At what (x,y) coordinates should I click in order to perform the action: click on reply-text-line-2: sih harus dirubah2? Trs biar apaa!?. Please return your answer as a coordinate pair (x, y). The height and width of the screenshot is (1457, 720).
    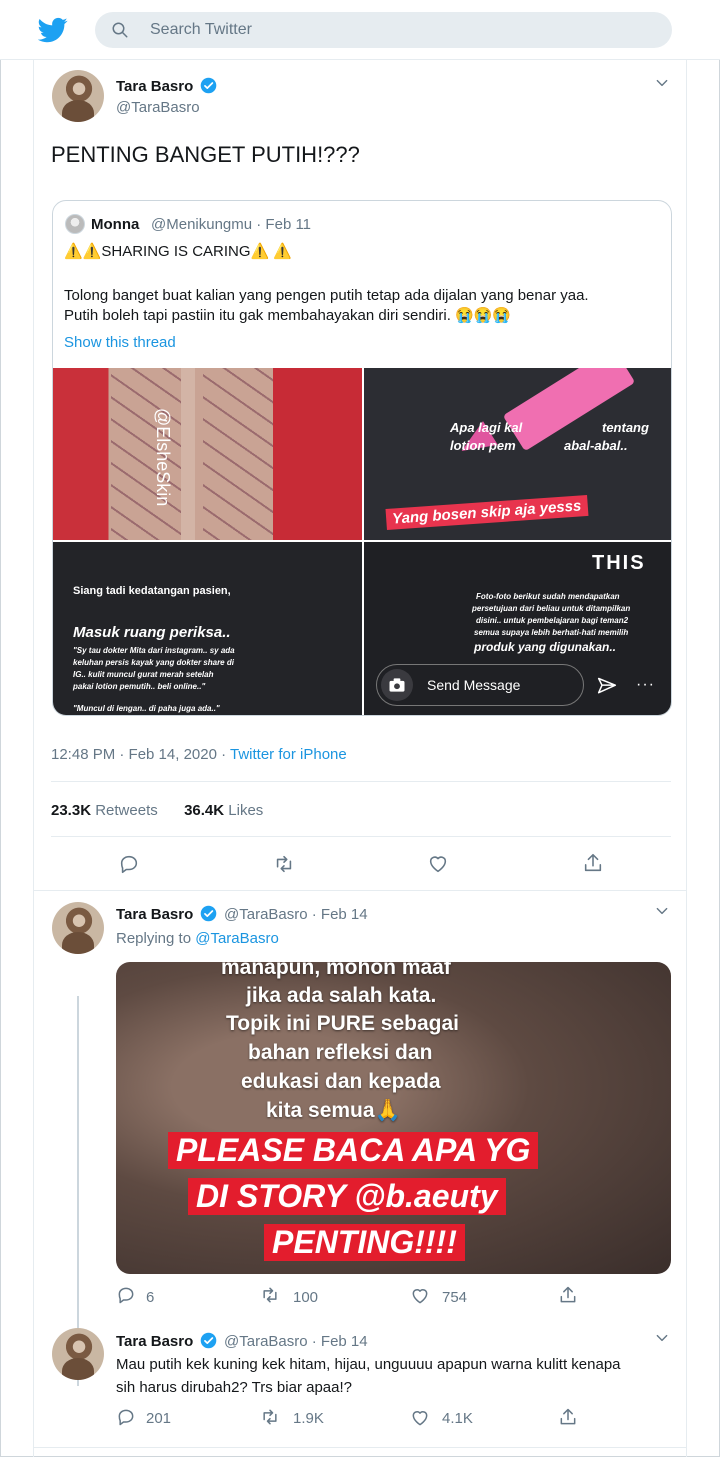
    Looking at the image, I should click on (234, 1387).